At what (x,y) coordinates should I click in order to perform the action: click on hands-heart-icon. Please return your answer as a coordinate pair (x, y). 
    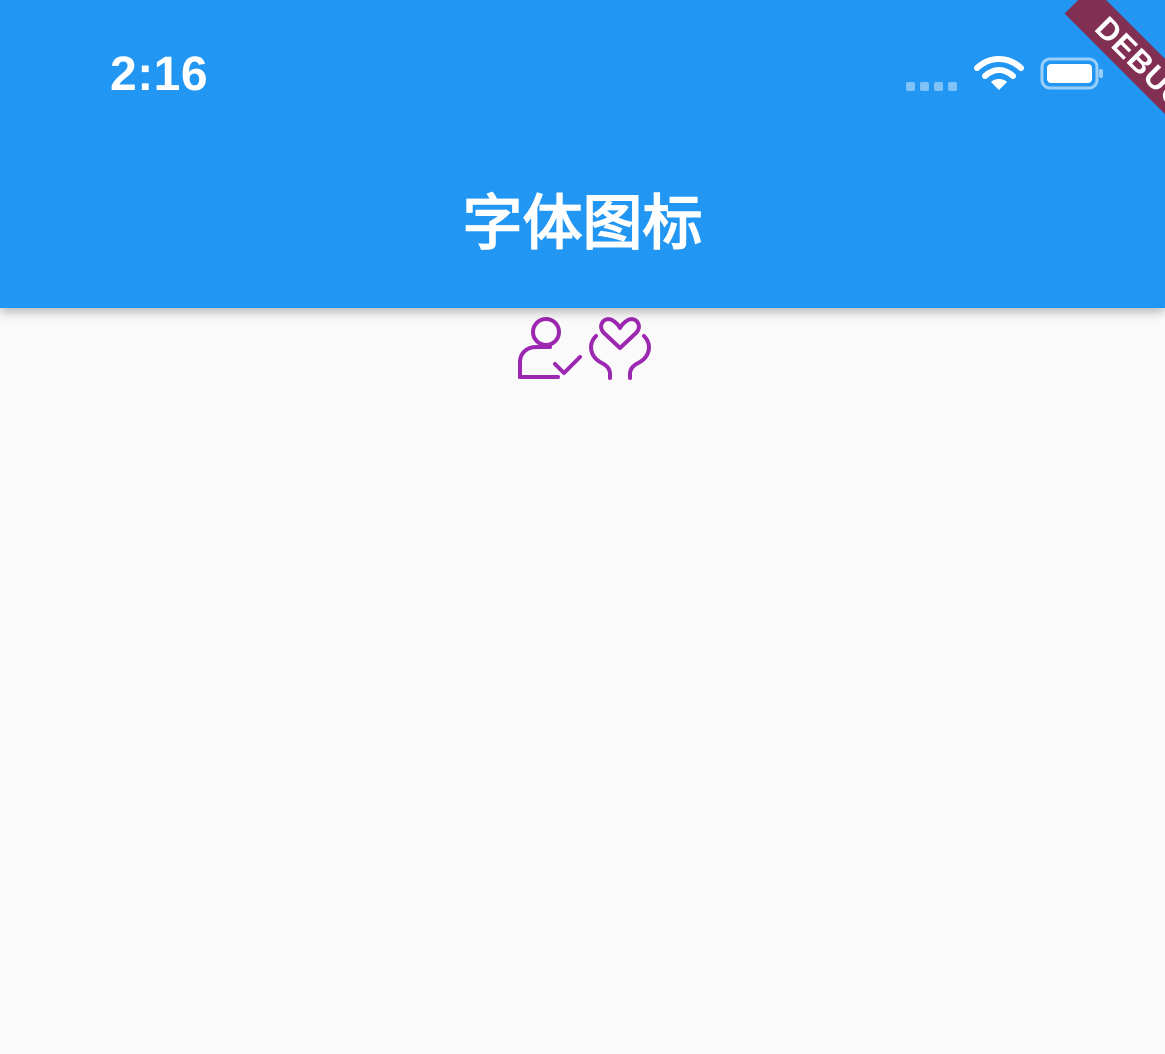
    Looking at the image, I should click on (620, 348).